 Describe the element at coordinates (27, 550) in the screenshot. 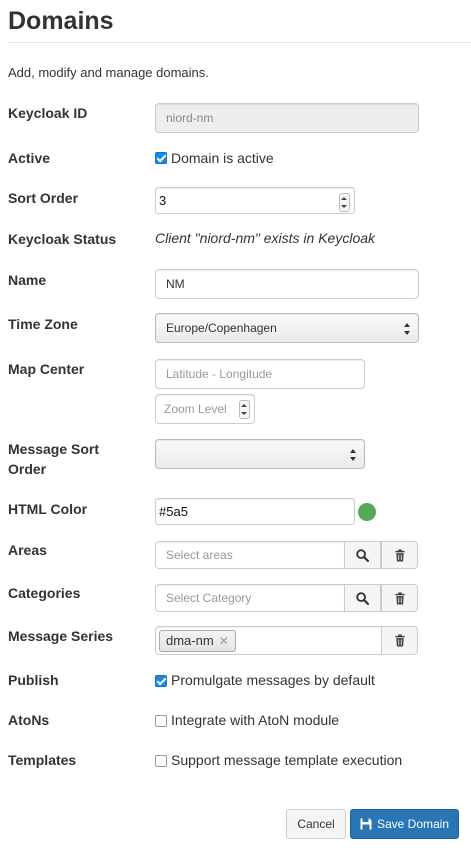

I see `areas-label: Areas` at that location.